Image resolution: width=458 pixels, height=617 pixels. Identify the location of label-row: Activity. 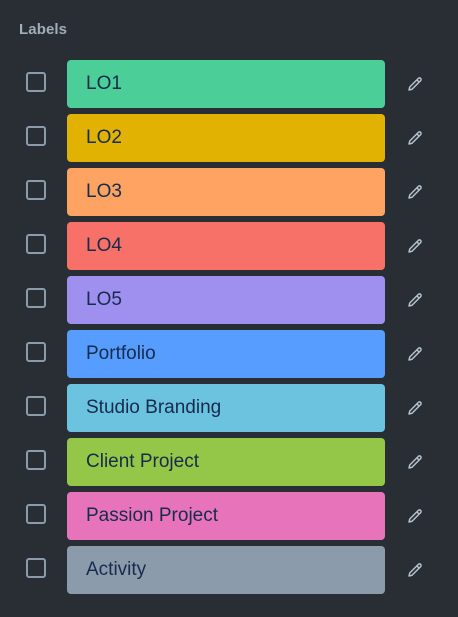
(229, 573).